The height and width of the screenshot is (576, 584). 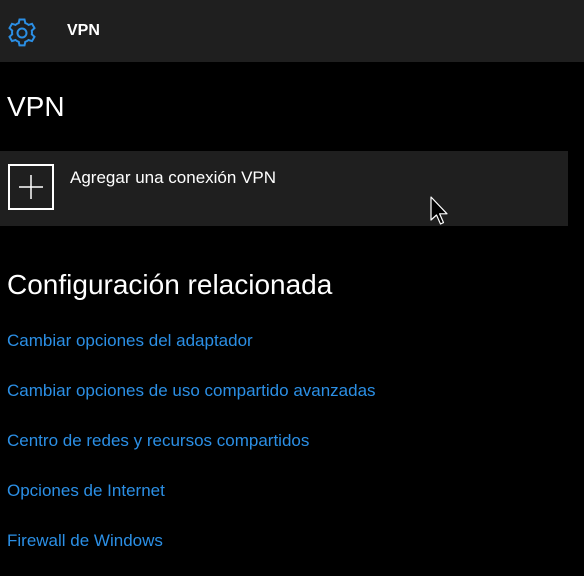 What do you see at coordinates (31, 187) in the screenshot?
I see `plus-icon` at bounding box center [31, 187].